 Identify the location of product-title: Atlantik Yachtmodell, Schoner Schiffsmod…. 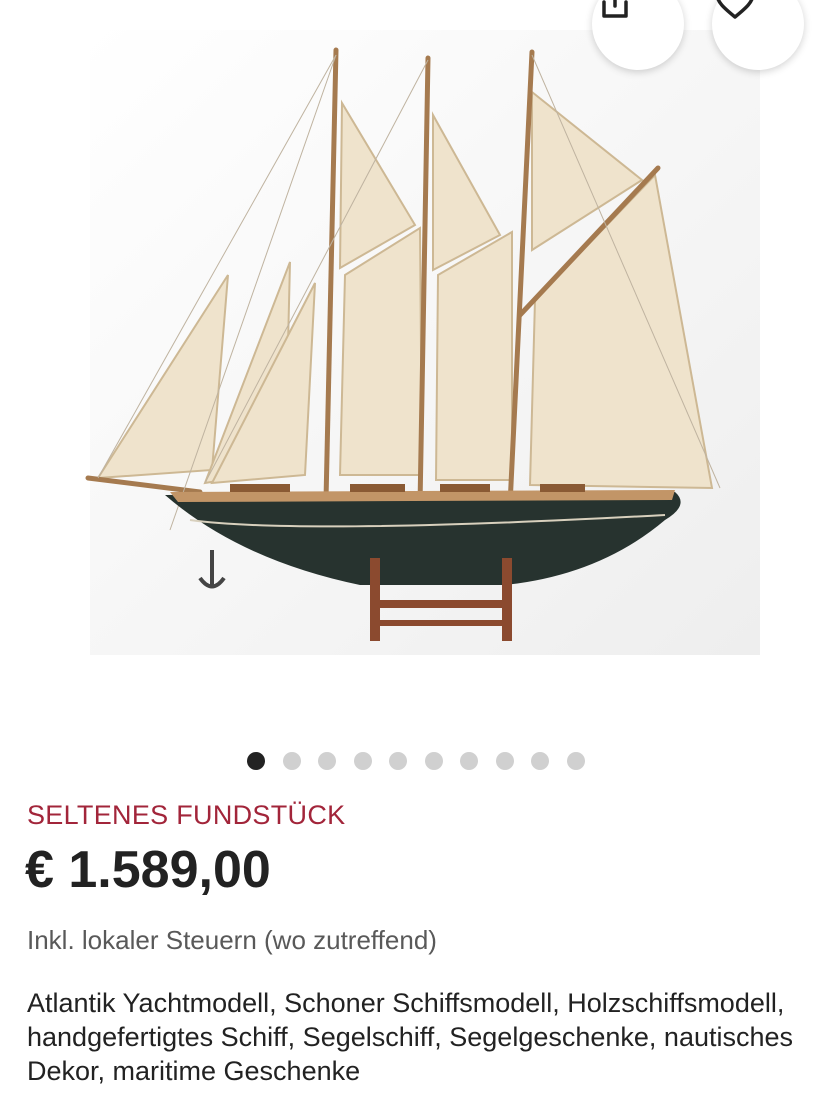
(410, 1037).